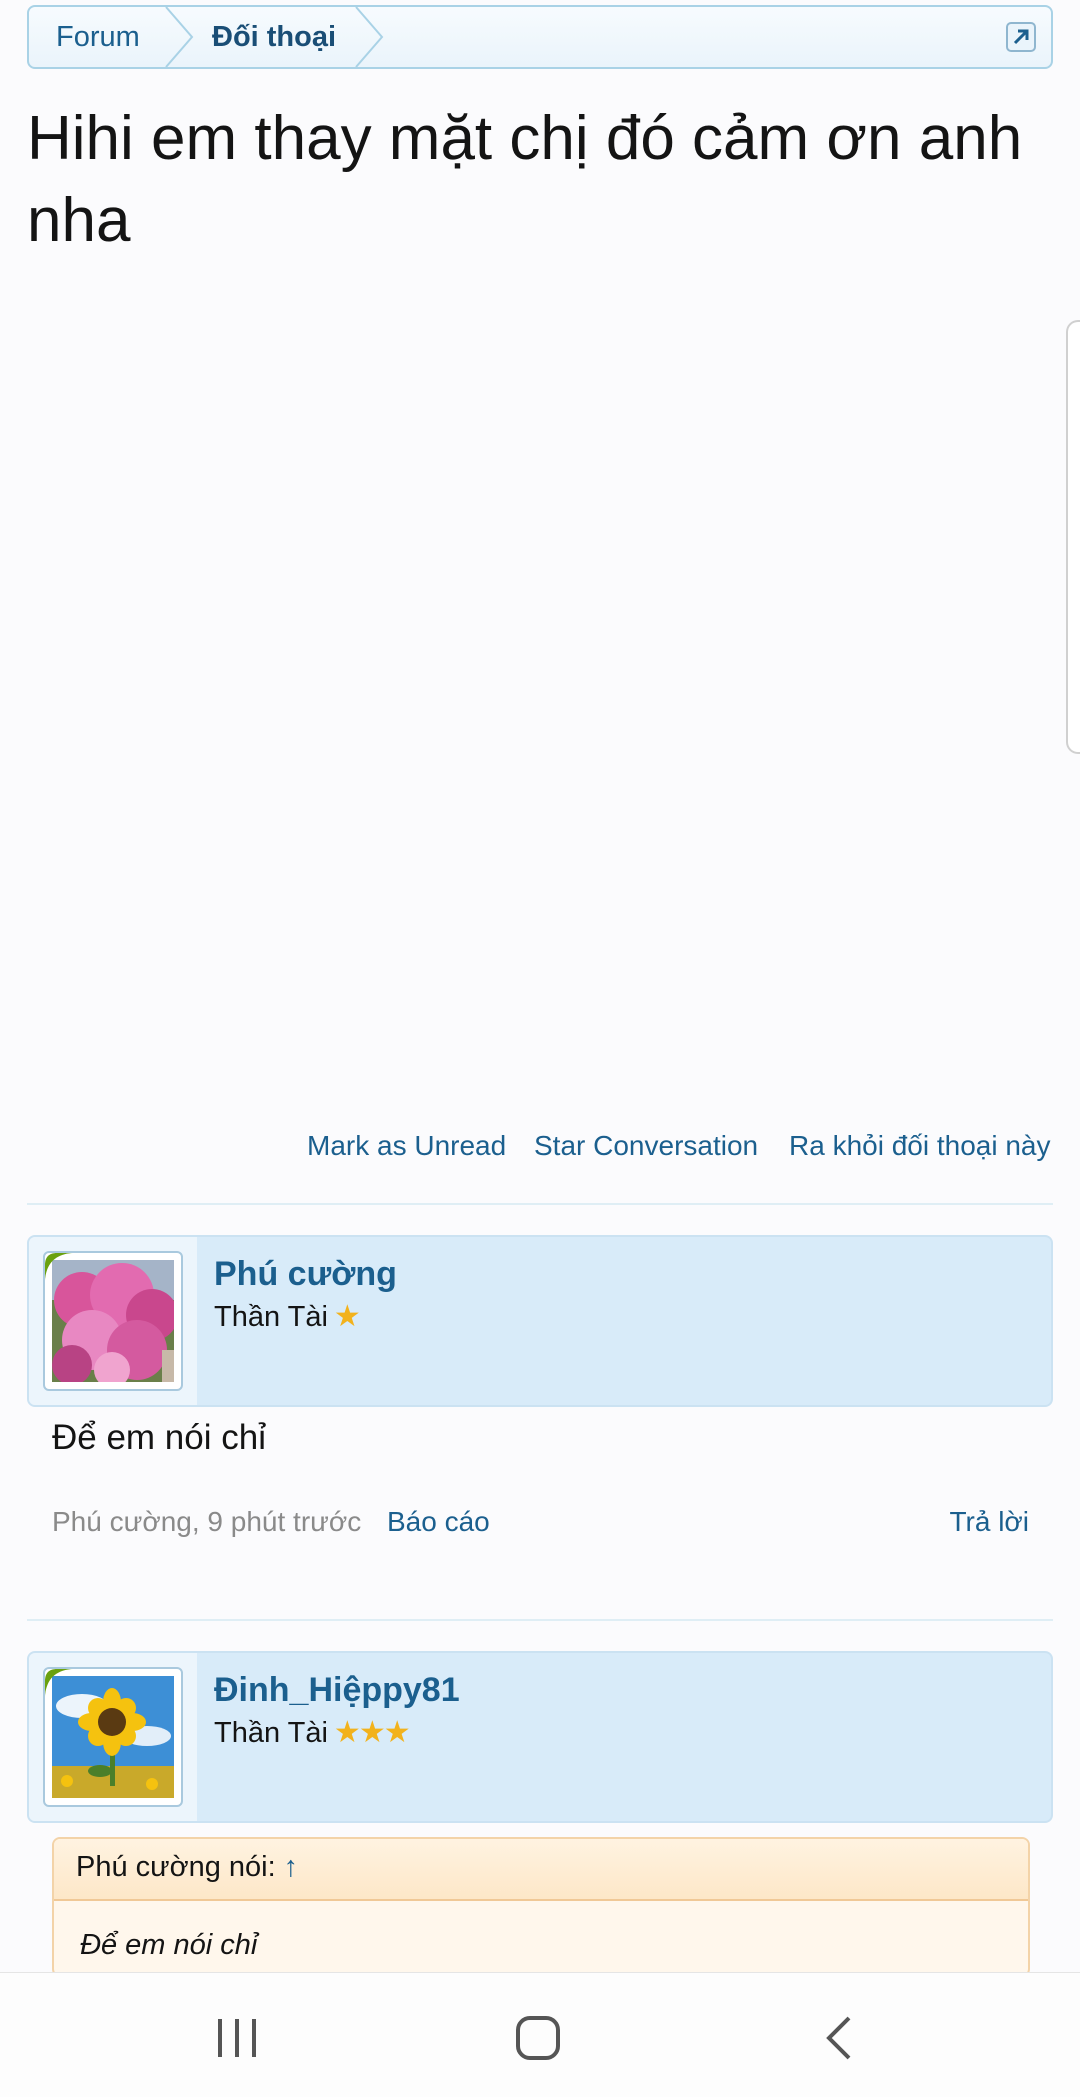 Image resolution: width=1080 pixels, height=2097 pixels. I want to click on rank-star-icon: ★, so click(347, 1316).